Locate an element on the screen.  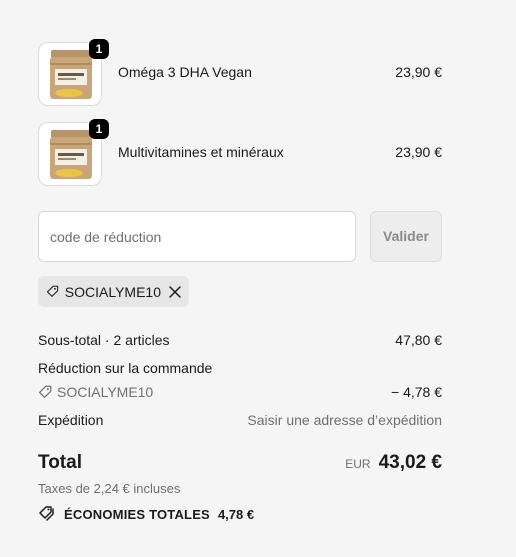
total-label: Total is located at coordinates (60, 462).